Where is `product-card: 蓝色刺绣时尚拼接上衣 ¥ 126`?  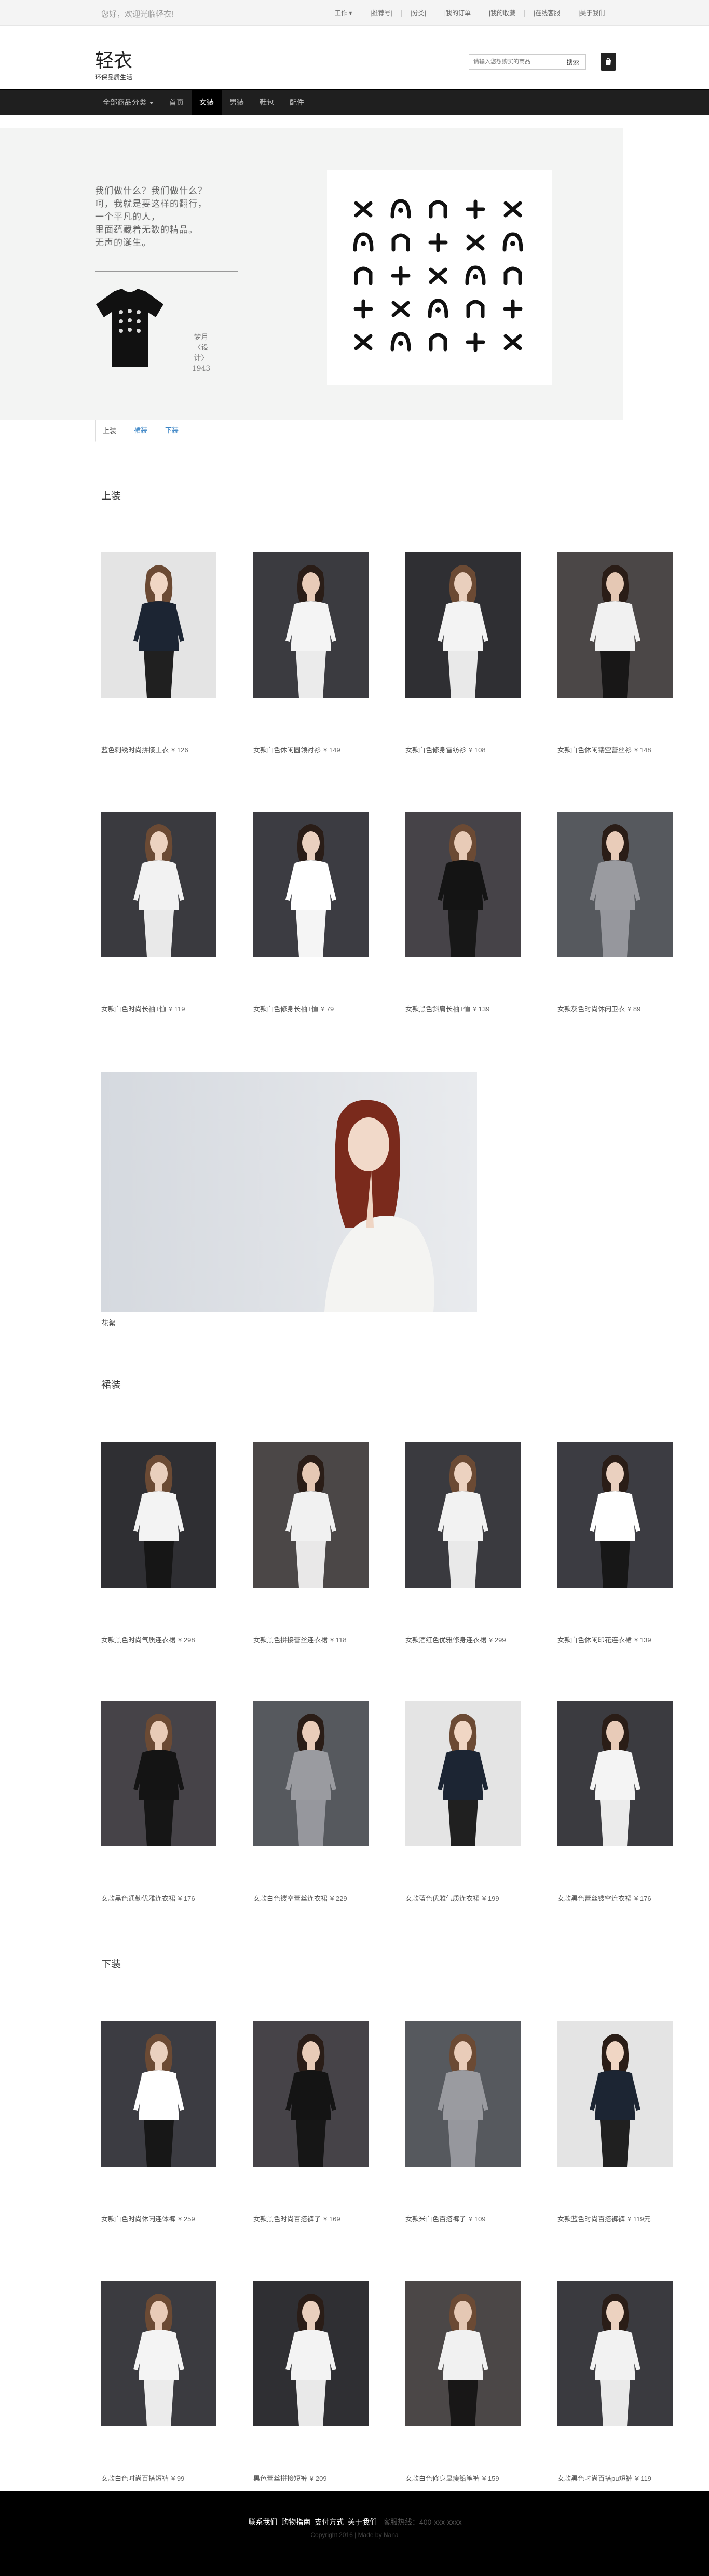
product-card: 蓝色刺绣时尚拼接上衣 ¥ 126 is located at coordinates (158, 653).